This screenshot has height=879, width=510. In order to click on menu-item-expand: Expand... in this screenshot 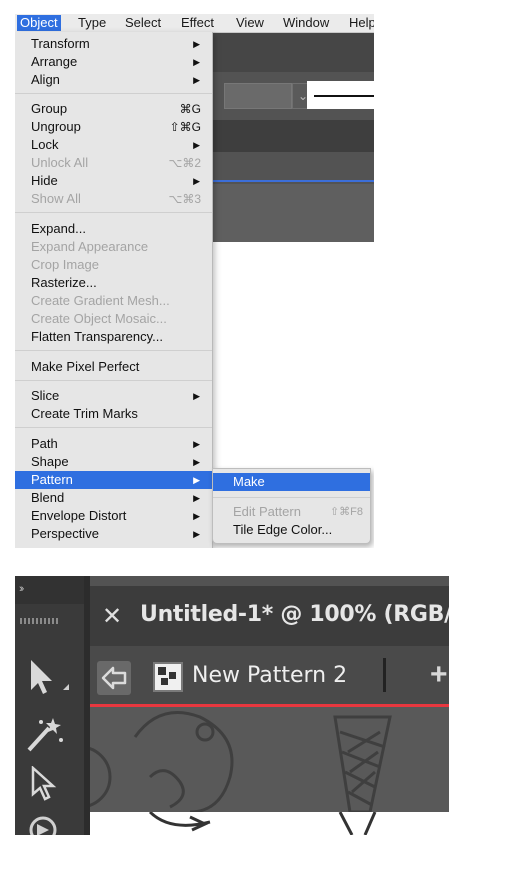, I will do `click(113, 229)`.